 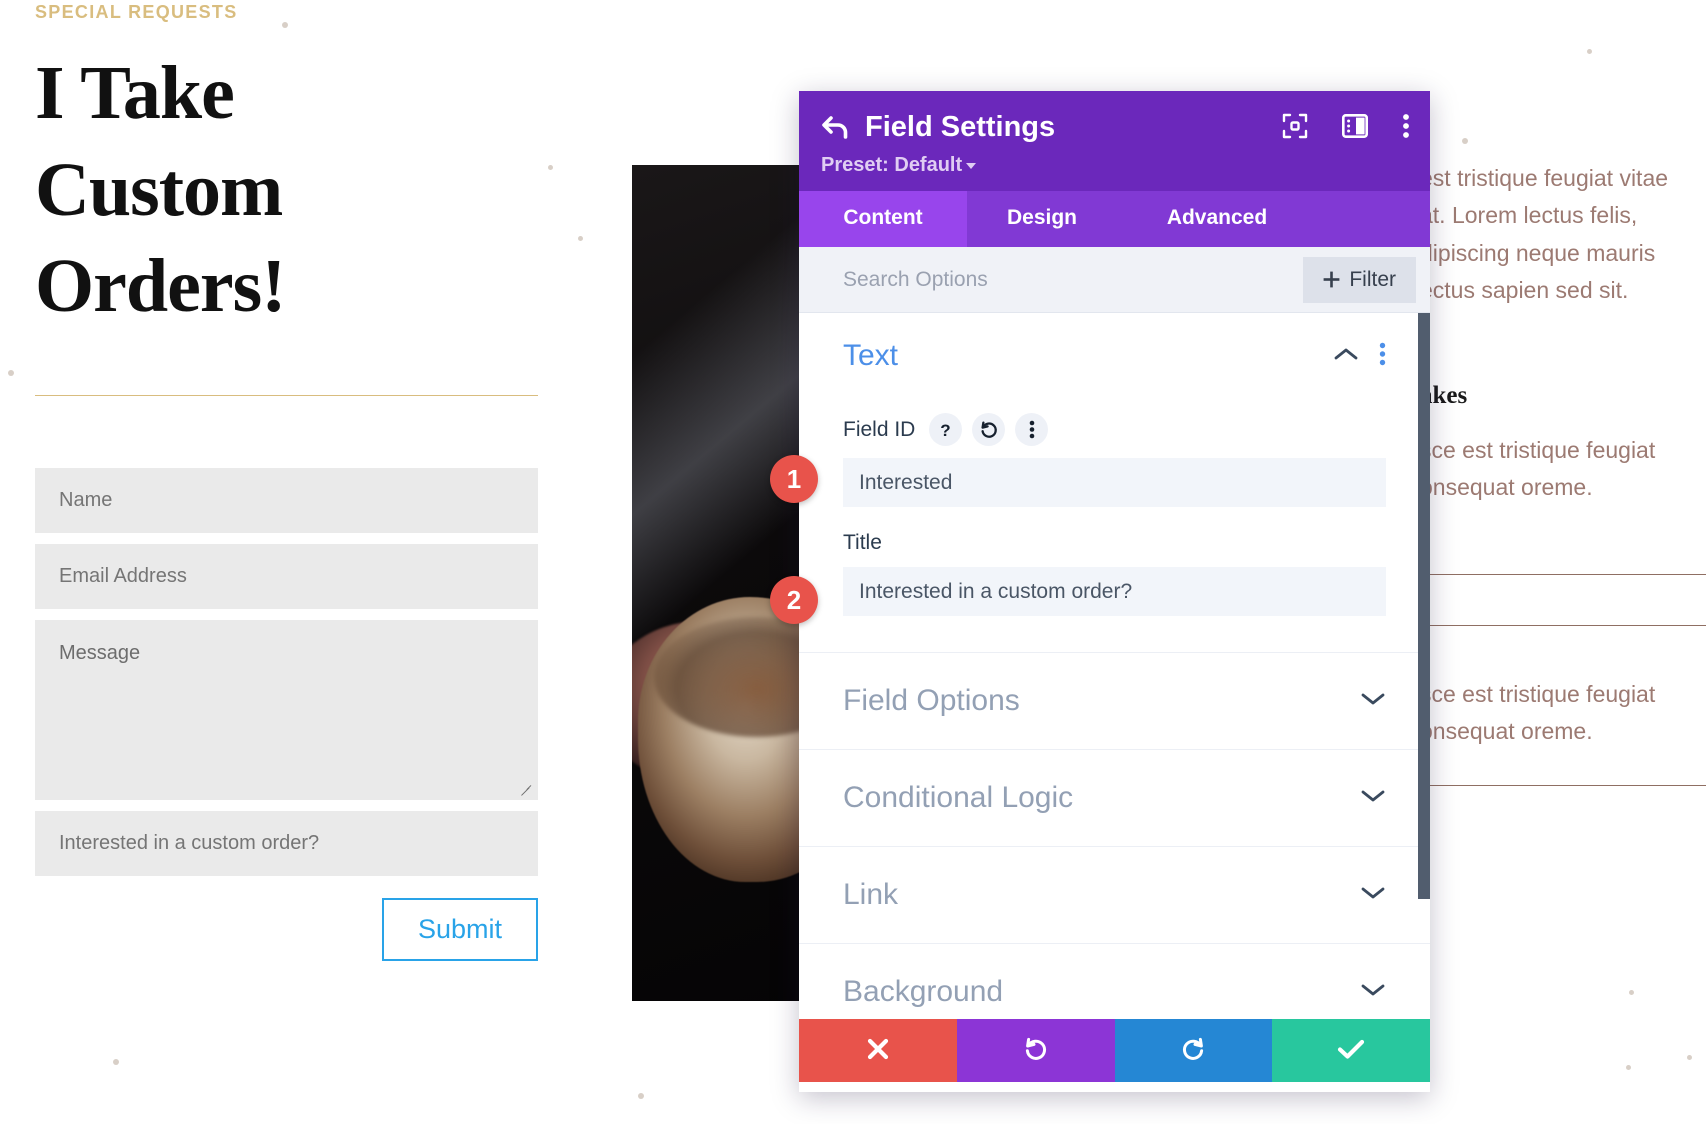 What do you see at coordinates (1023, 279) in the screenshot?
I see `search-input` at bounding box center [1023, 279].